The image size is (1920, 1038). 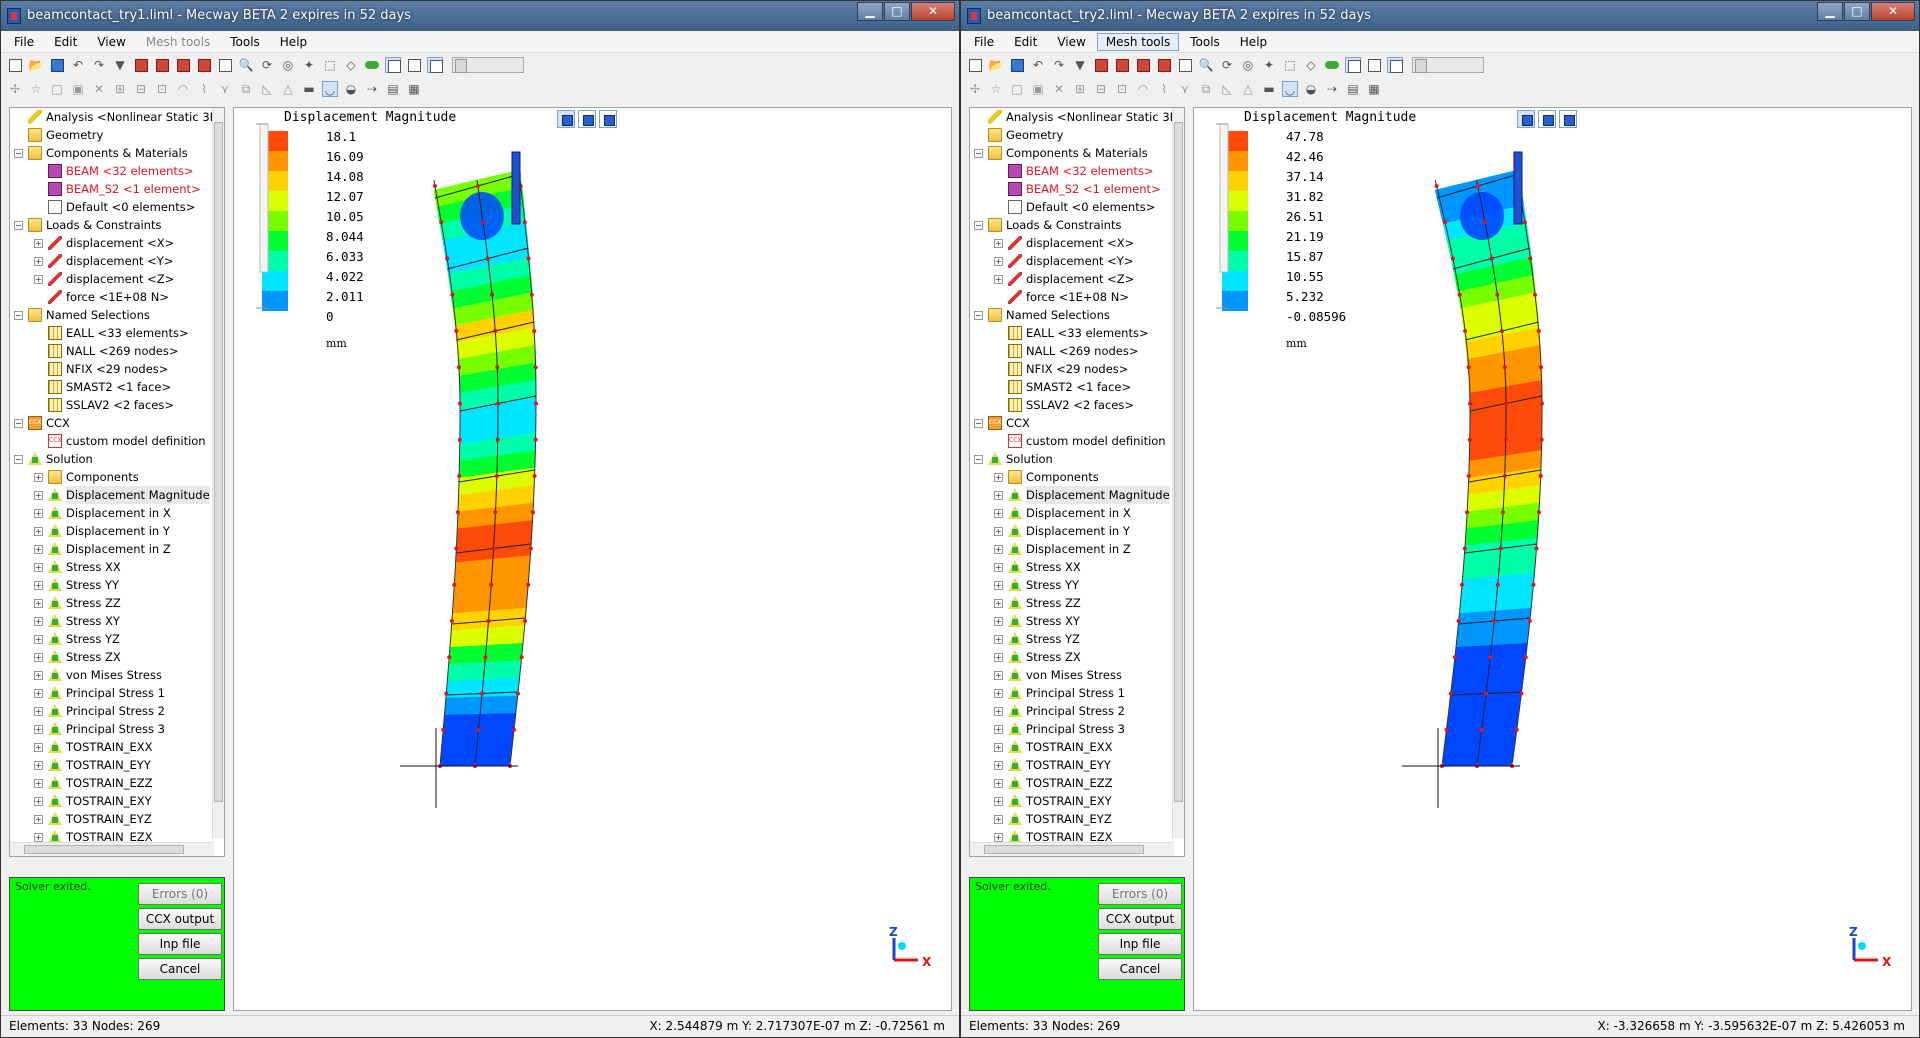 What do you see at coordinates (1077, 243) in the screenshot?
I see `tree-item: + displacement <X>` at bounding box center [1077, 243].